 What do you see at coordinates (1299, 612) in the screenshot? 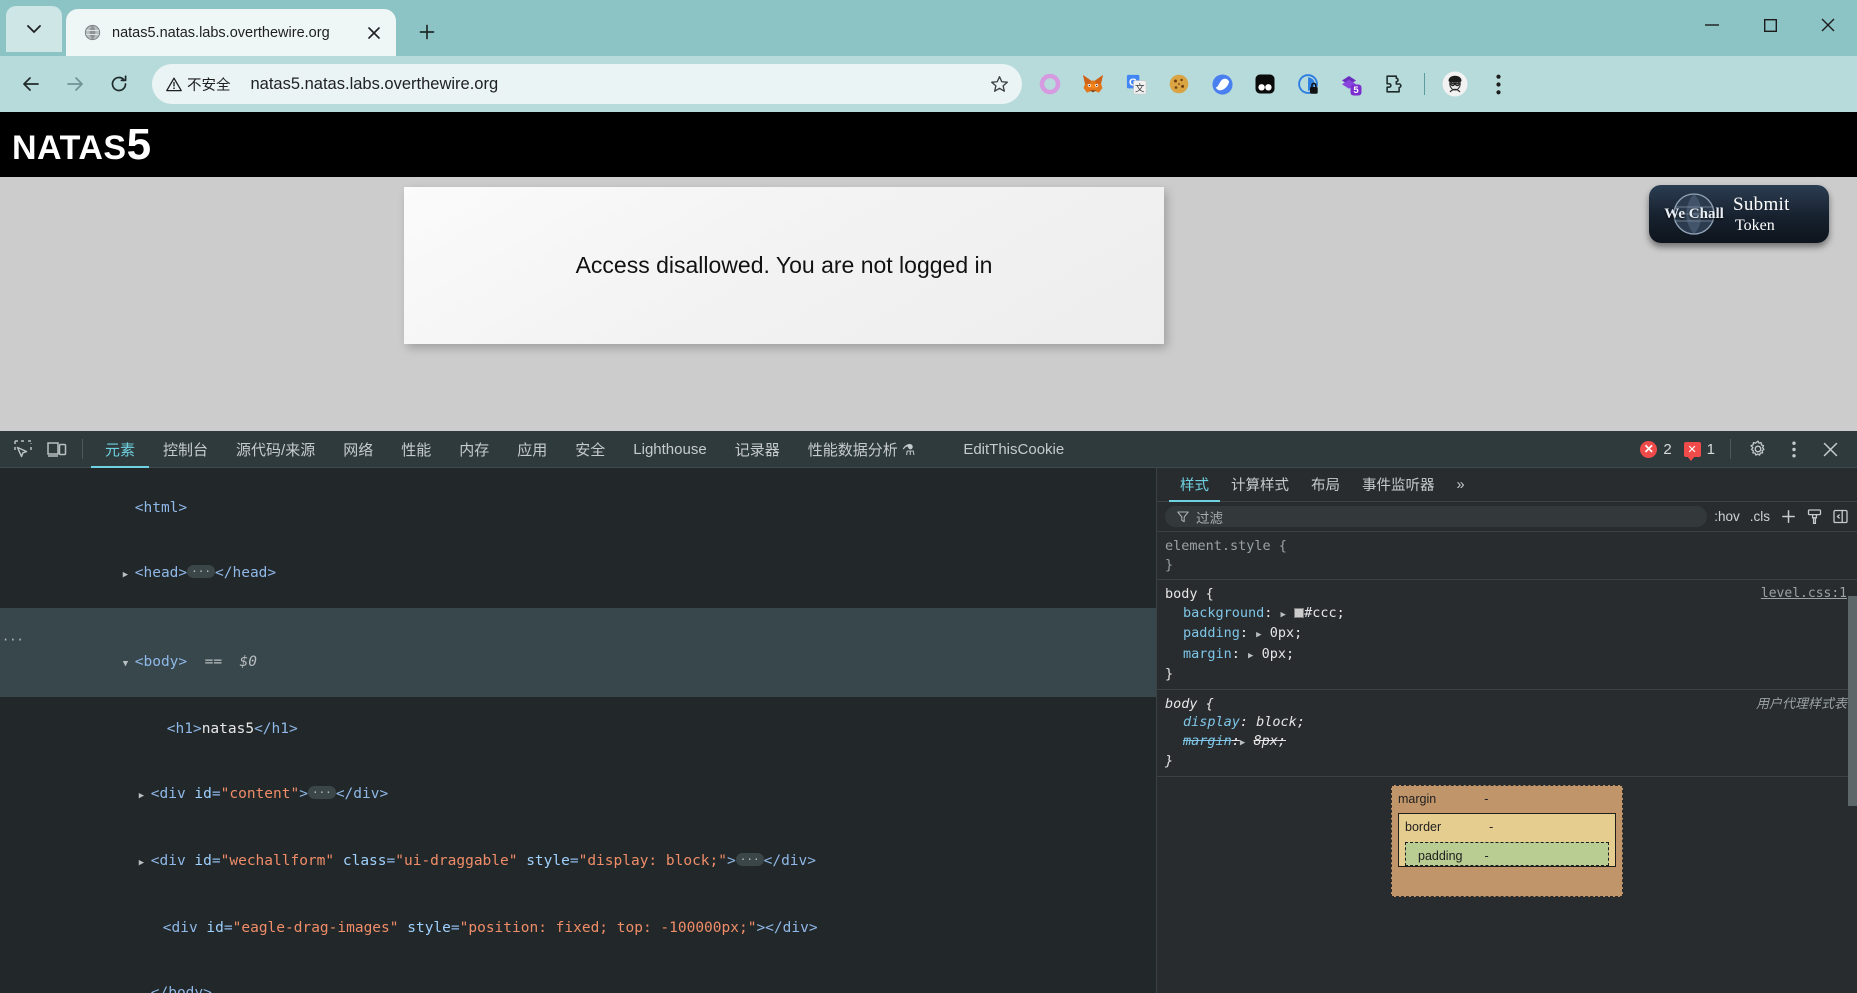
I see `color-swatch` at bounding box center [1299, 612].